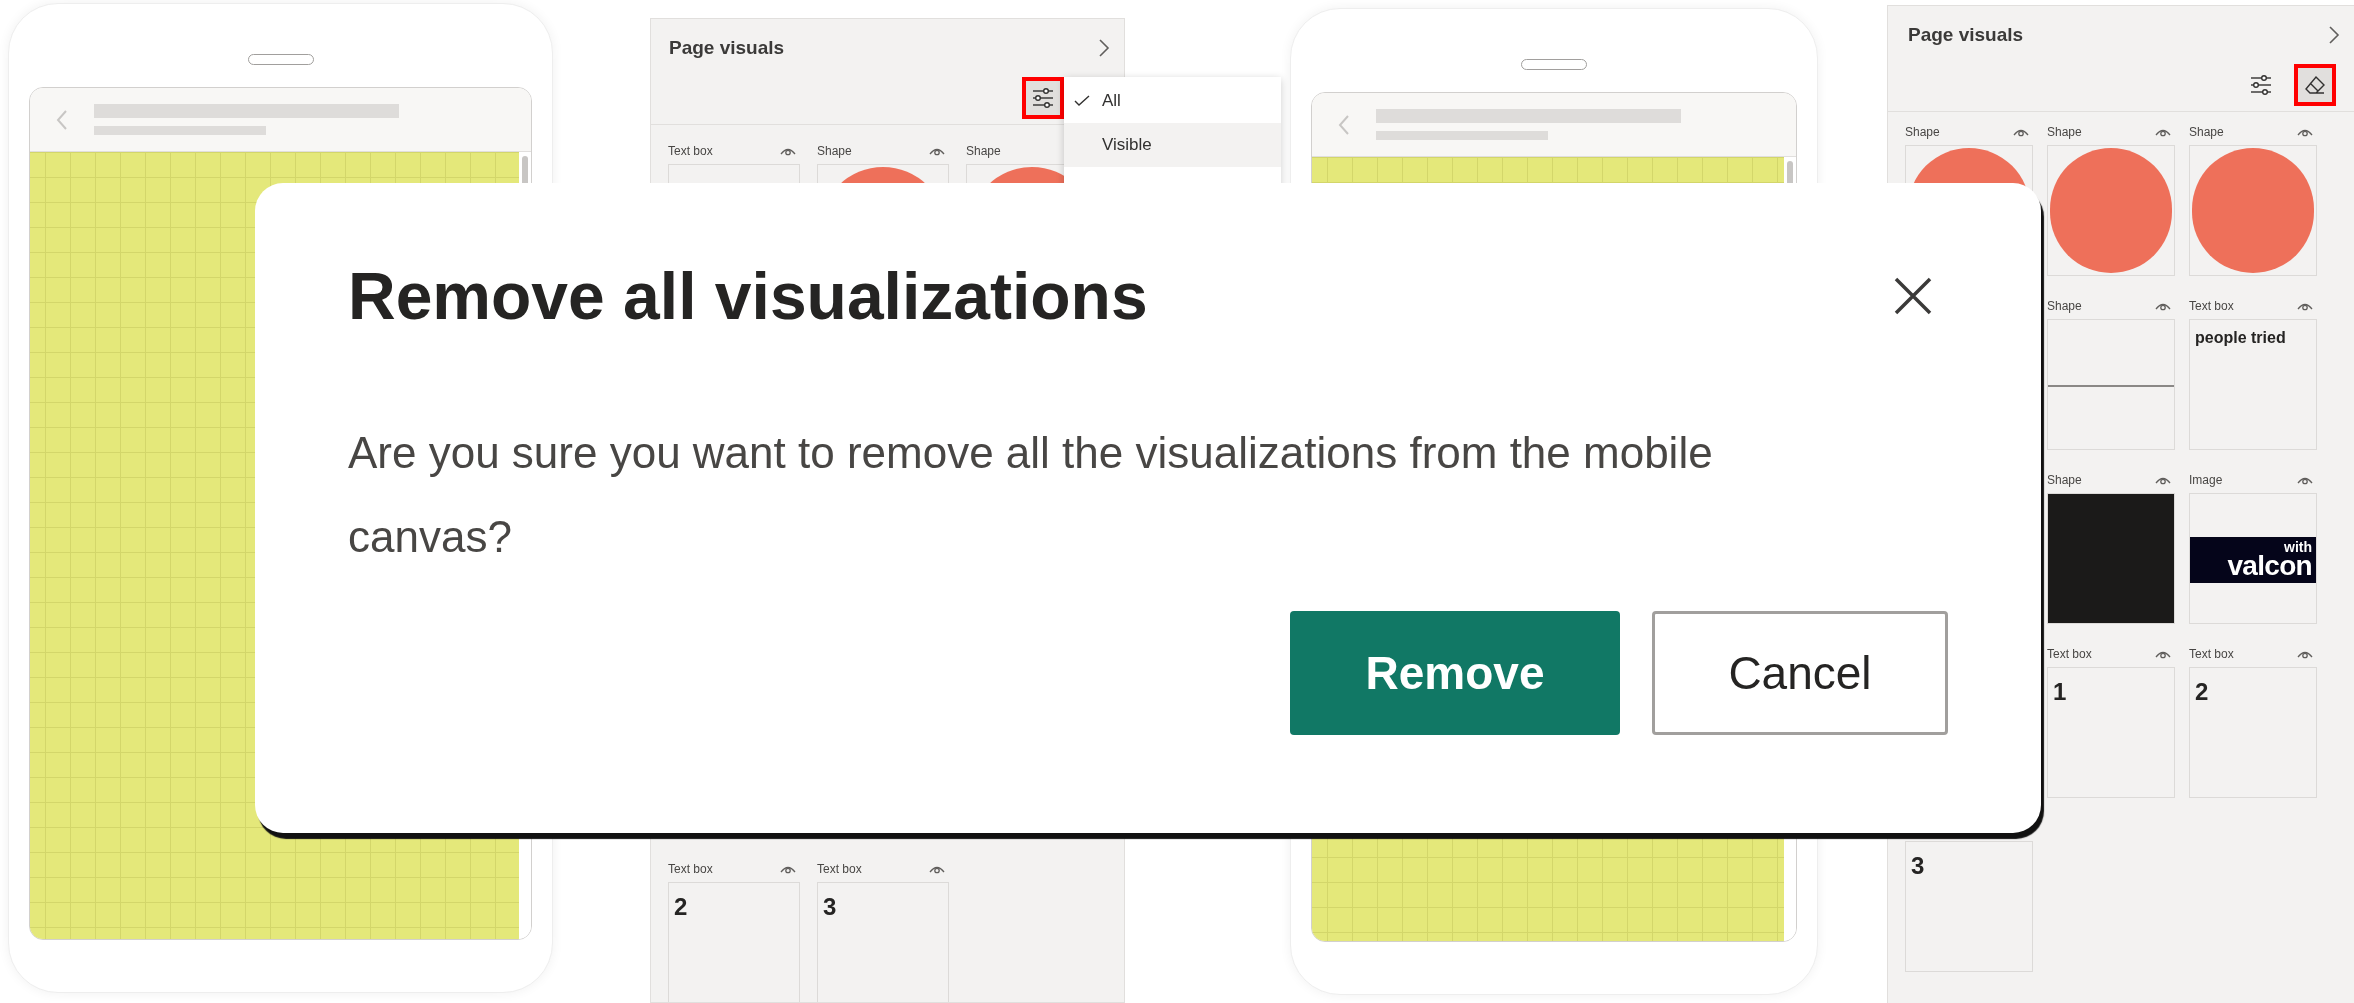 The width and height of the screenshot is (2354, 1003). I want to click on checkmark-icon, so click(1082, 101).